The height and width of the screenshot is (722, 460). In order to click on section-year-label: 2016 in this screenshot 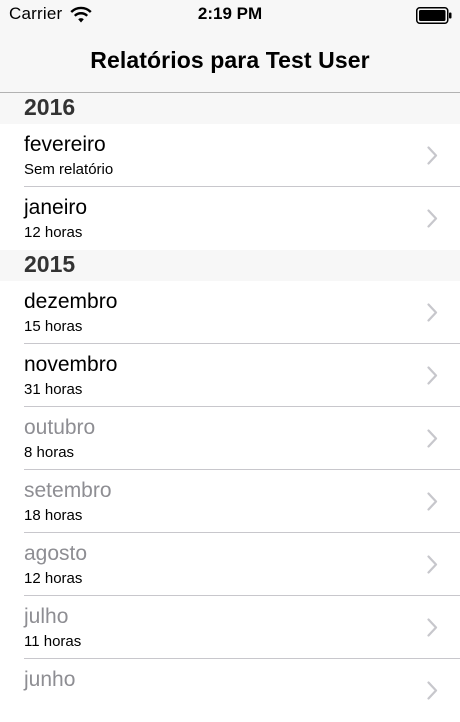, I will do `click(50, 107)`.